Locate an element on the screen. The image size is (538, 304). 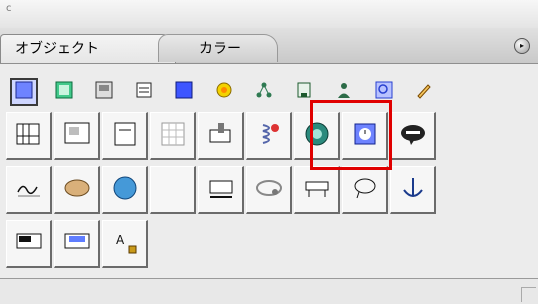
pencil-tool-icon is located at coordinates (424, 92).